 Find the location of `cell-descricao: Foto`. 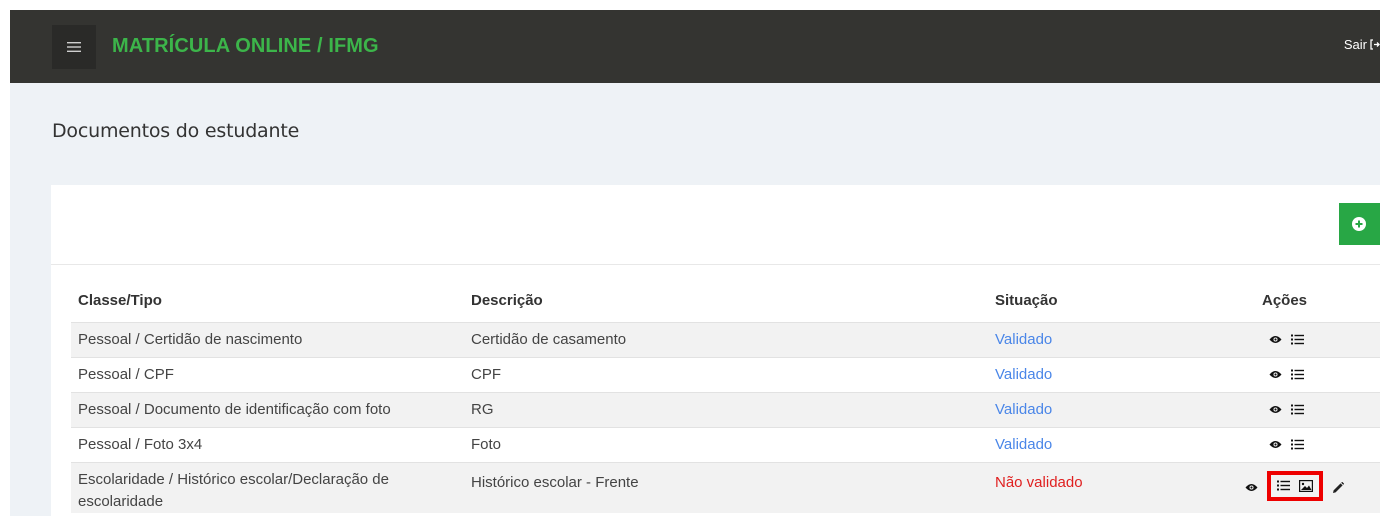

cell-descricao: Foto is located at coordinates (726, 444).